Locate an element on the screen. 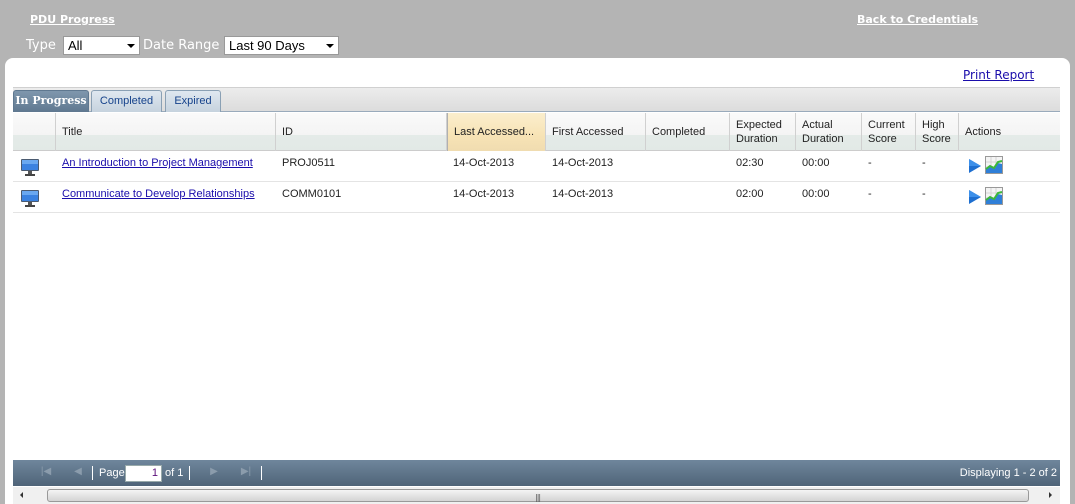 This screenshot has width=1075, height=504. course-id: PROJ0511 is located at coordinates (308, 163).